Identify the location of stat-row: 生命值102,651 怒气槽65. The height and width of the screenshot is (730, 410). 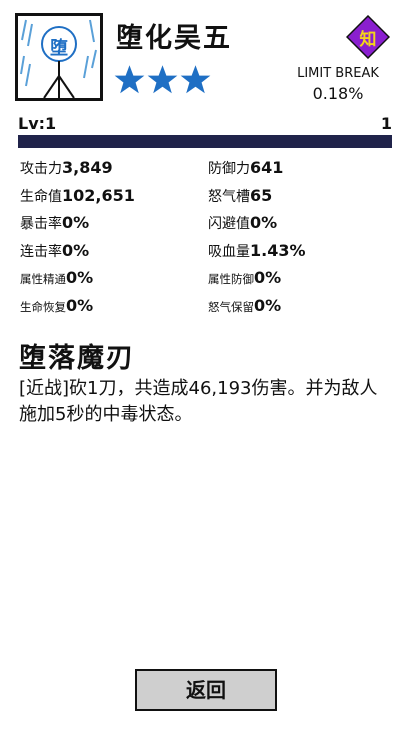
(208, 200).